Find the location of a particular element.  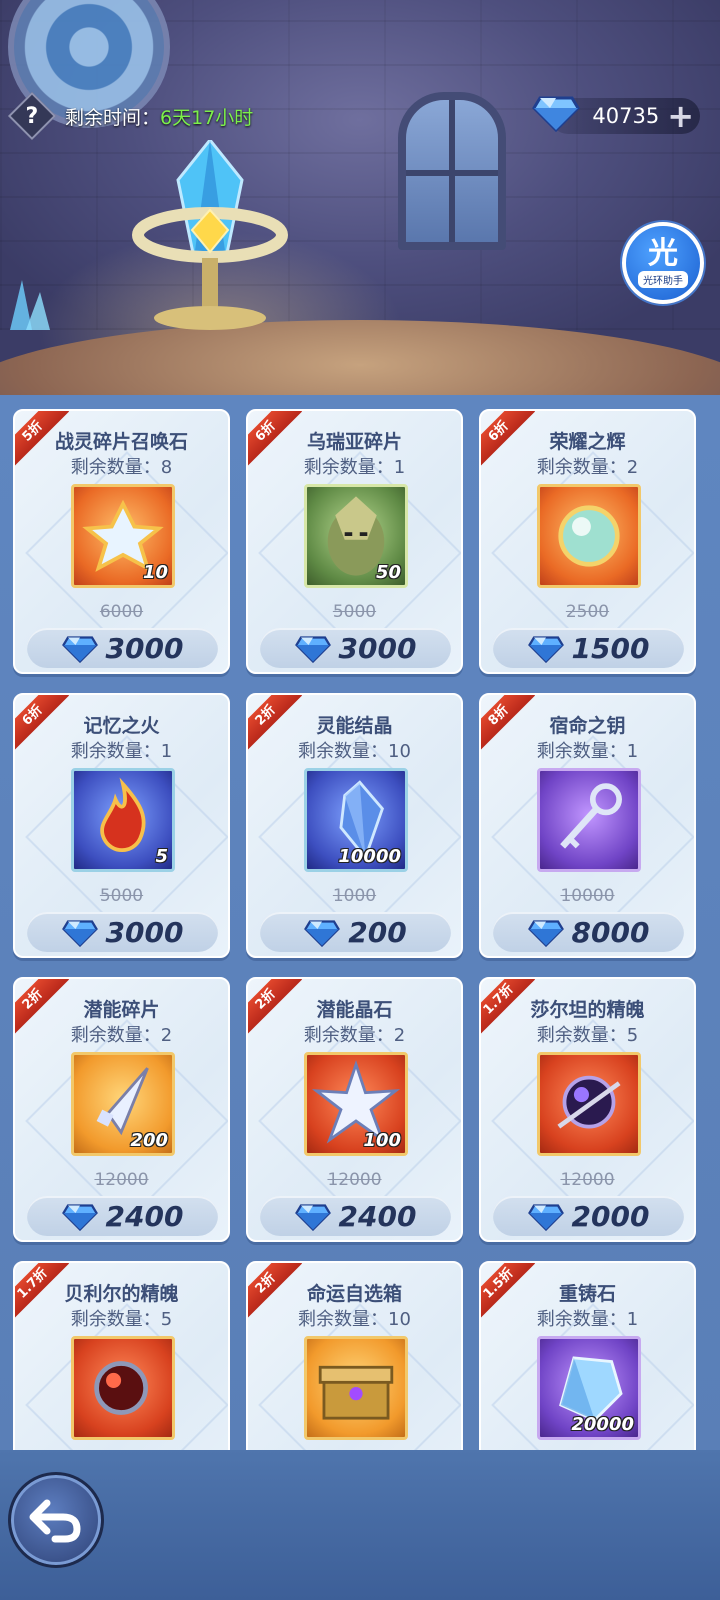

shop-item-card: 8折 宿命之钥 剩余数量：1 10000 8000 is located at coordinates (587, 825).